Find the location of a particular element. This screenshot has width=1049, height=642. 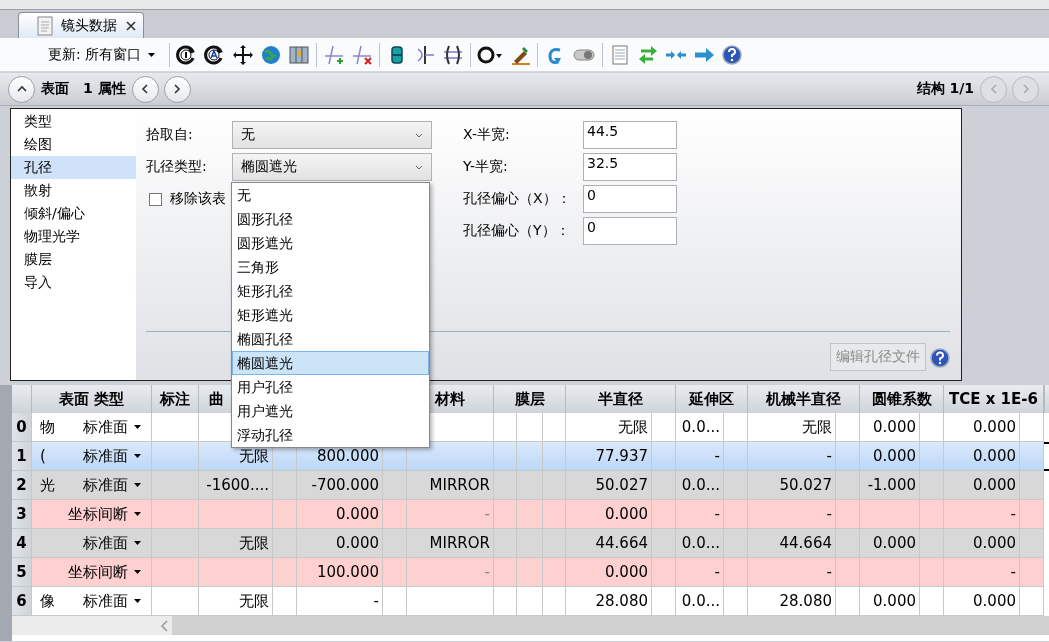

input-field: 44.5 is located at coordinates (630, 135).